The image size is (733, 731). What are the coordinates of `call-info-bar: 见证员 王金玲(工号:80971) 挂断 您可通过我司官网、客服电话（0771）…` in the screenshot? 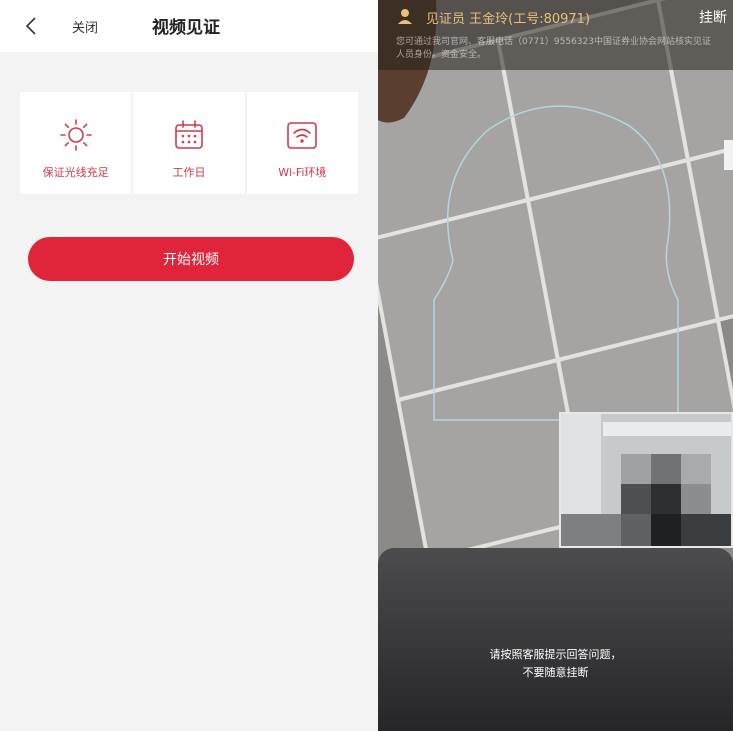 It's located at (555, 35).